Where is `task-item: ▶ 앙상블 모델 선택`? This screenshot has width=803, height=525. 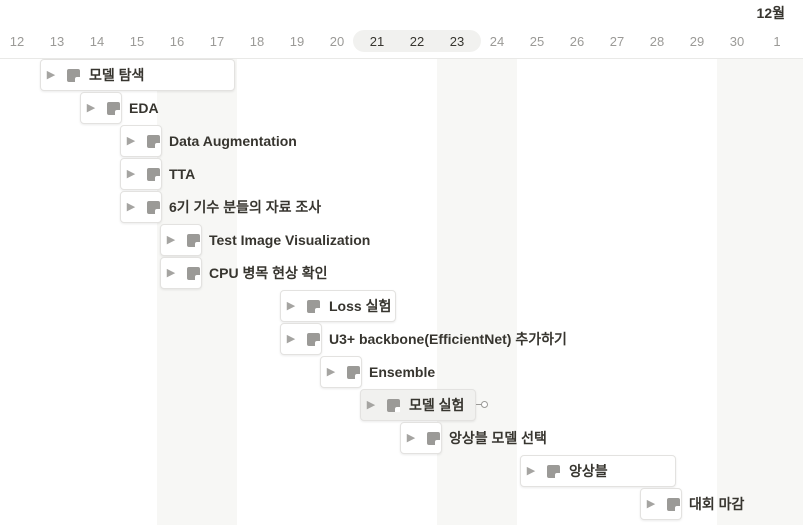 task-item: ▶ 앙상블 모델 선택 is located at coordinates (476, 438).